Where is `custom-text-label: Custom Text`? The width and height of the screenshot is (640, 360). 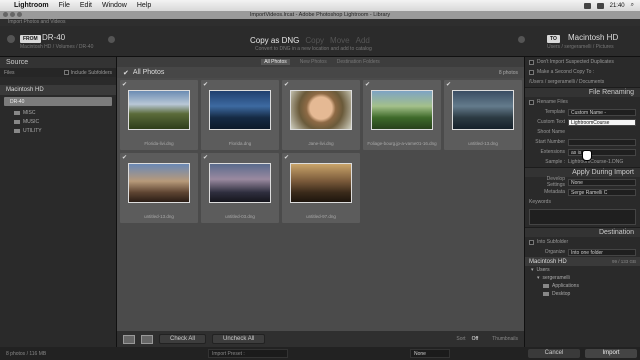 custom-text-label: Custom Text is located at coordinates (551, 122).